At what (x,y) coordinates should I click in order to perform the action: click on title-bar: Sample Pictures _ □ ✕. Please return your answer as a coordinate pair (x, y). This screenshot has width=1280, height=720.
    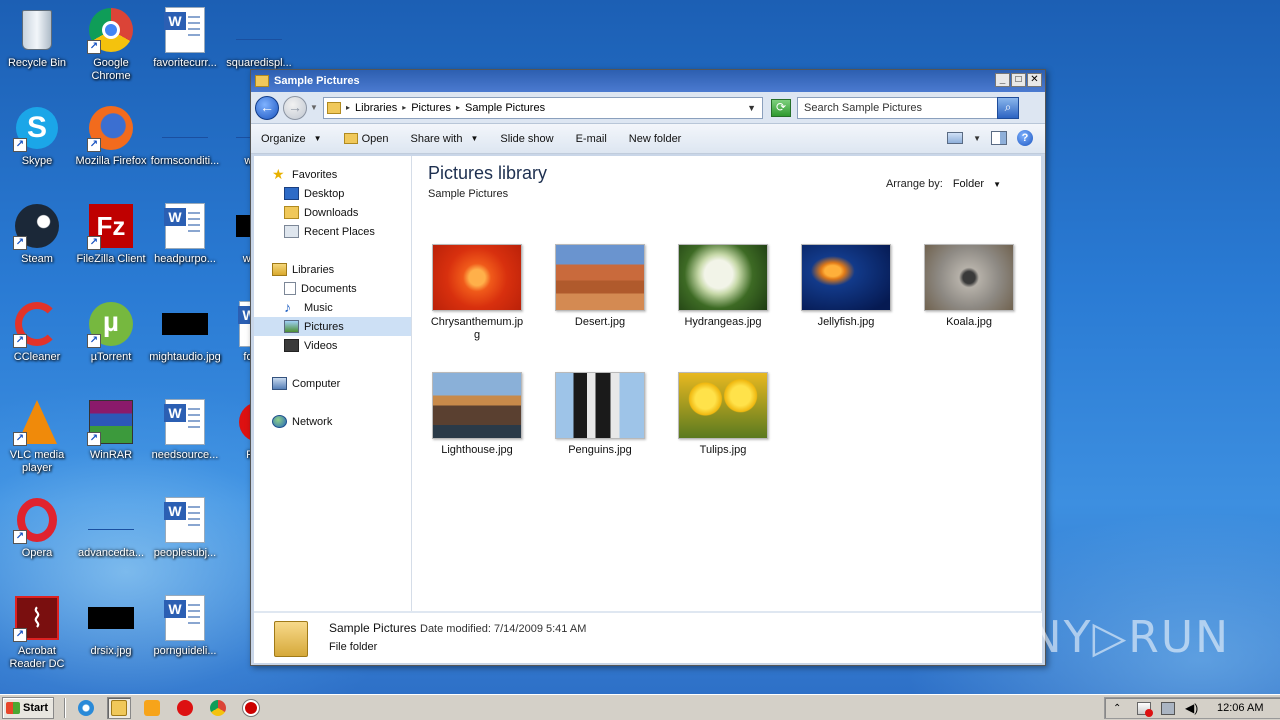
    Looking at the image, I should click on (648, 81).